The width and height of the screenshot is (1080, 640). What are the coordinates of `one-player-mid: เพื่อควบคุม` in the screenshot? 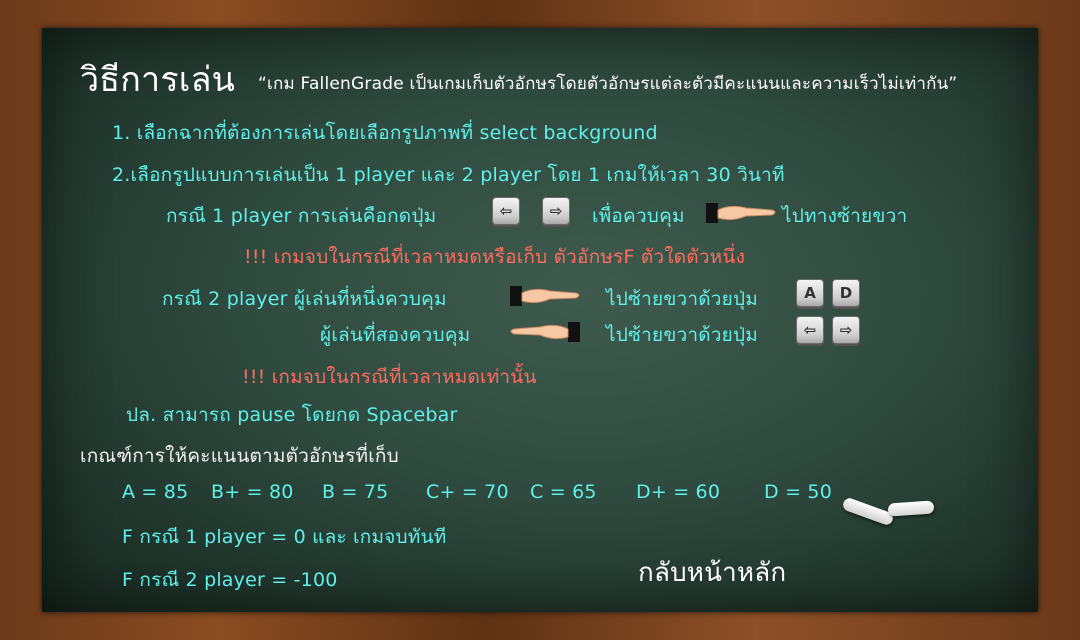 It's located at (638, 216).